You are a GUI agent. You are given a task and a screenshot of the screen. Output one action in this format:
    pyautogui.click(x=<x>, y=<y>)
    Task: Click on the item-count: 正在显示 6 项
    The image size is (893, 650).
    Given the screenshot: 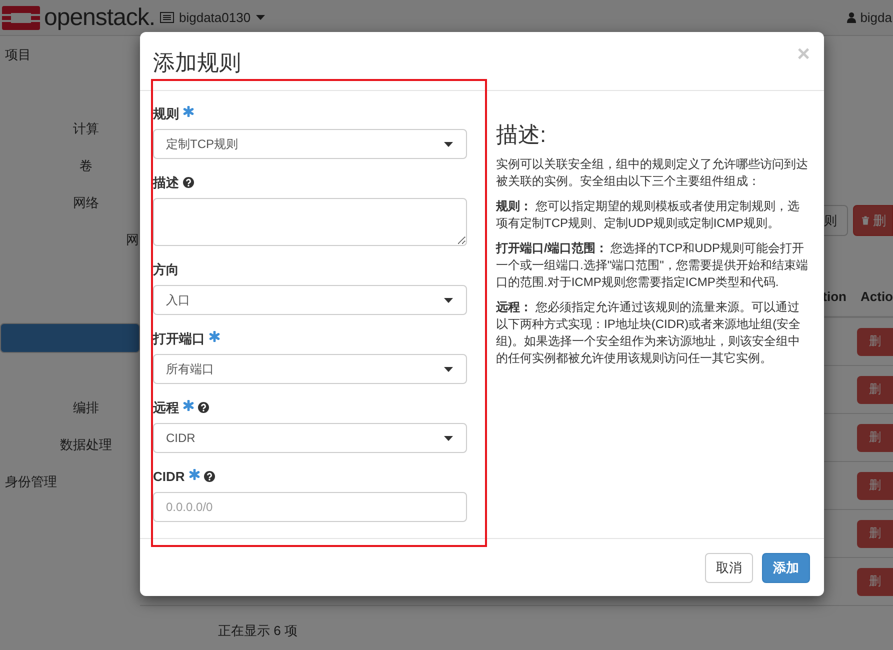 What is the action you would take?
    pyautogui.click(x=258, y=631)
    